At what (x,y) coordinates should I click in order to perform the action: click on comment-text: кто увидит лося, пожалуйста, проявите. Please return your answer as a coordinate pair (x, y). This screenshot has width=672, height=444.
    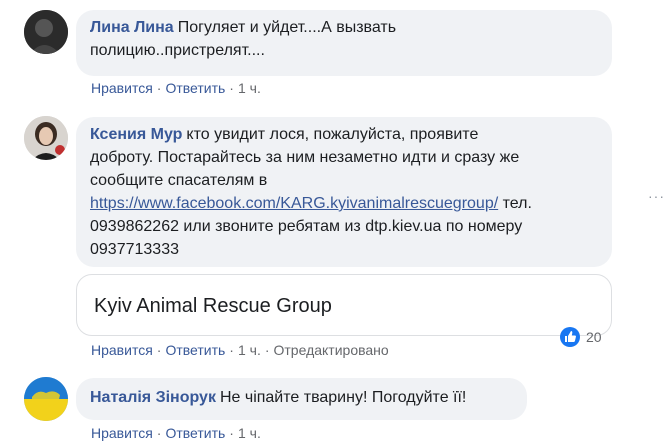
    Looking at the image, I should click on (332, 134).